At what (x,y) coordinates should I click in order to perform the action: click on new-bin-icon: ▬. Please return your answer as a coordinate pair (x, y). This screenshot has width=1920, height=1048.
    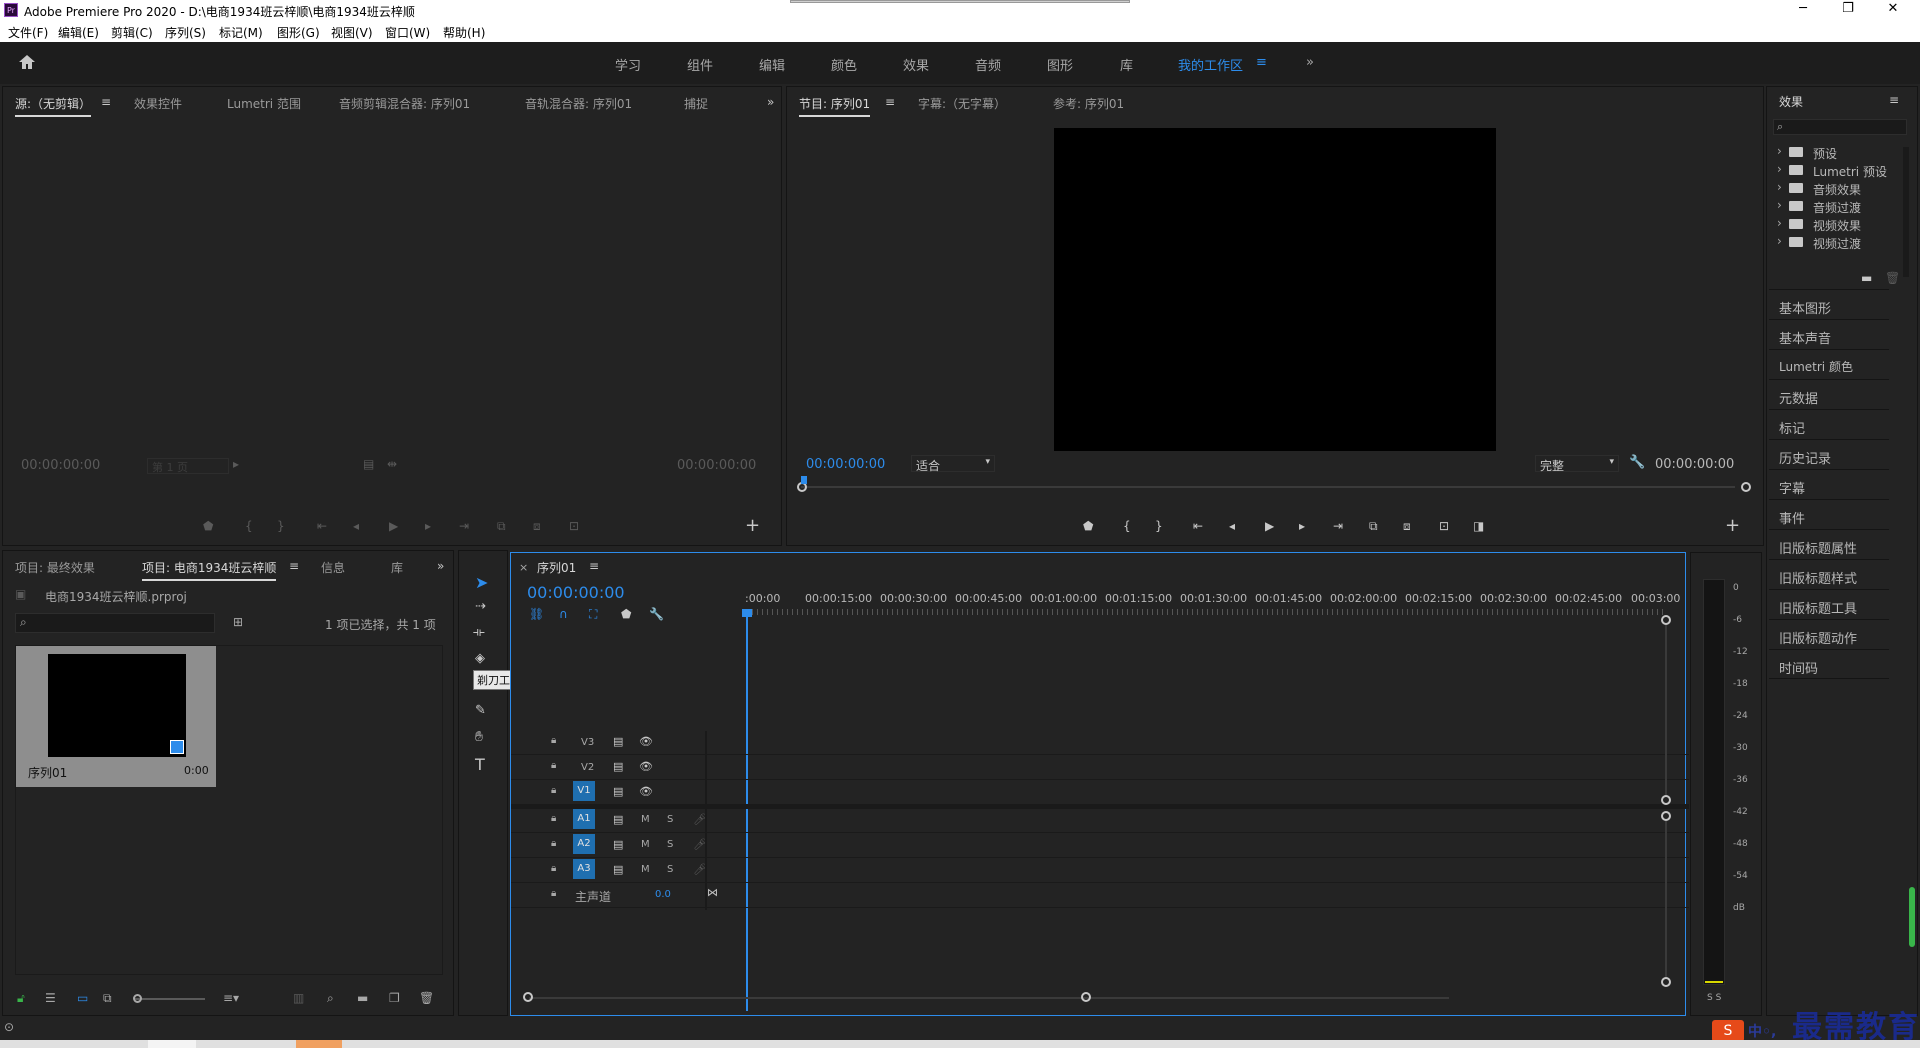
    Looking at the image, I should click on (1866, 278).